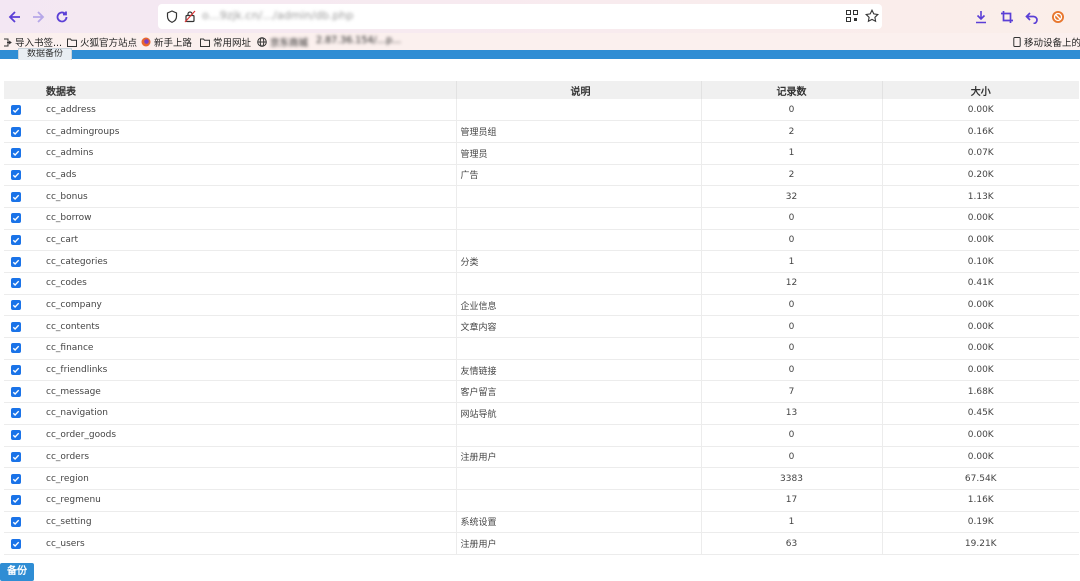  What do you see at coordinates (981, 17) in the screenshot?
I see `downloads-button` at bounding box center [981, 17].